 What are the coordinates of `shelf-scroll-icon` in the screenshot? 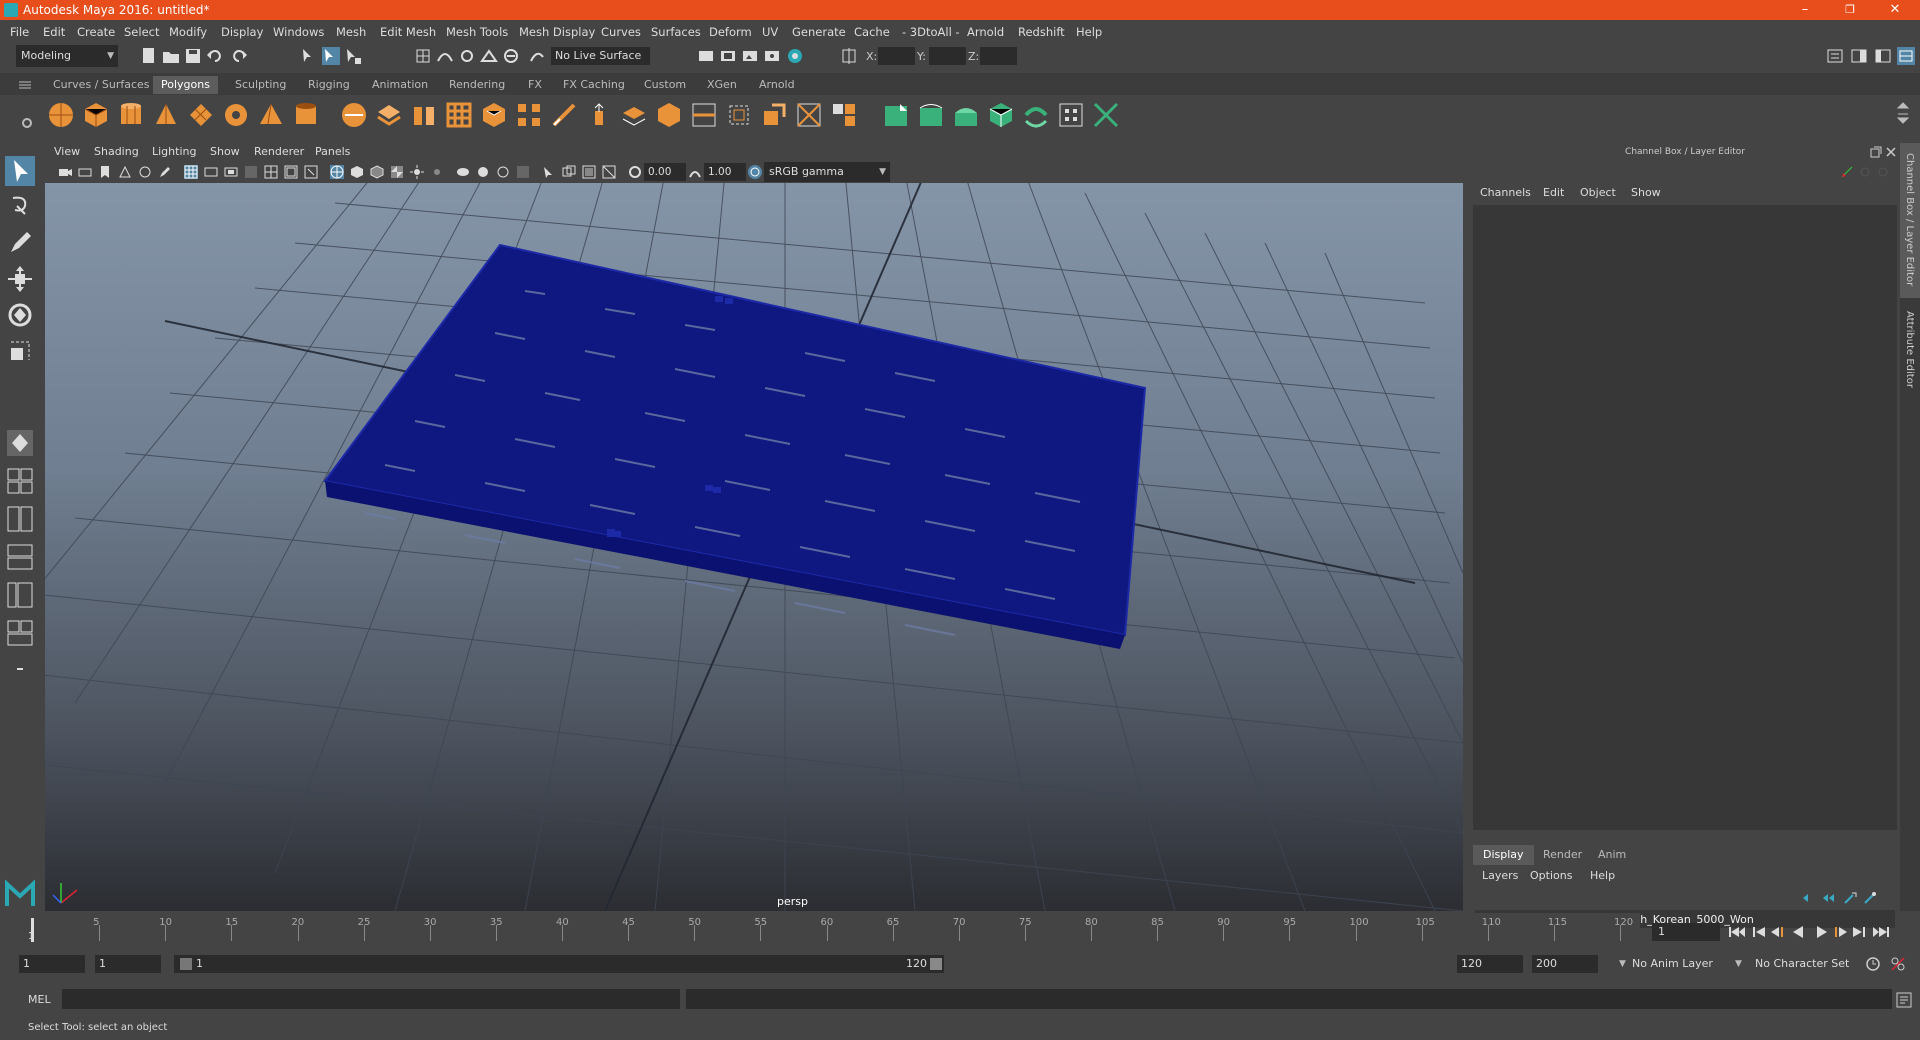 It's located at (1903, 115).